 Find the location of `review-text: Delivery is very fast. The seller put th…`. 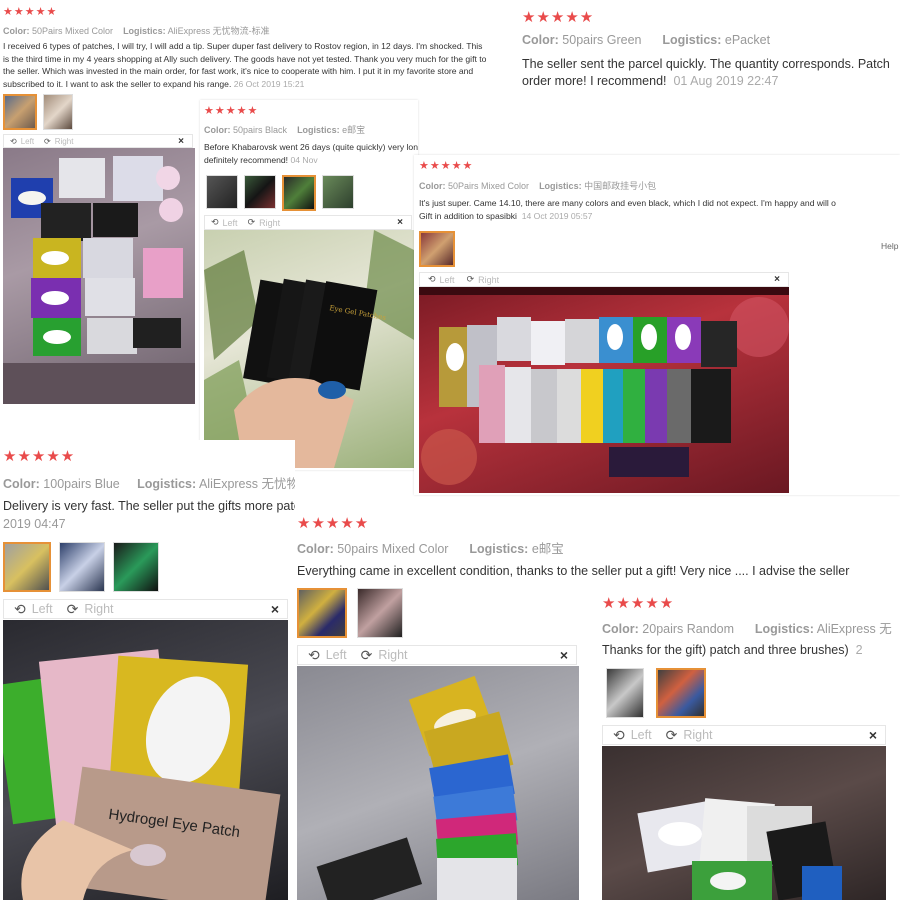

review-text: Delivery is very fast. The seller put th… is located at coordinates (149, 515).